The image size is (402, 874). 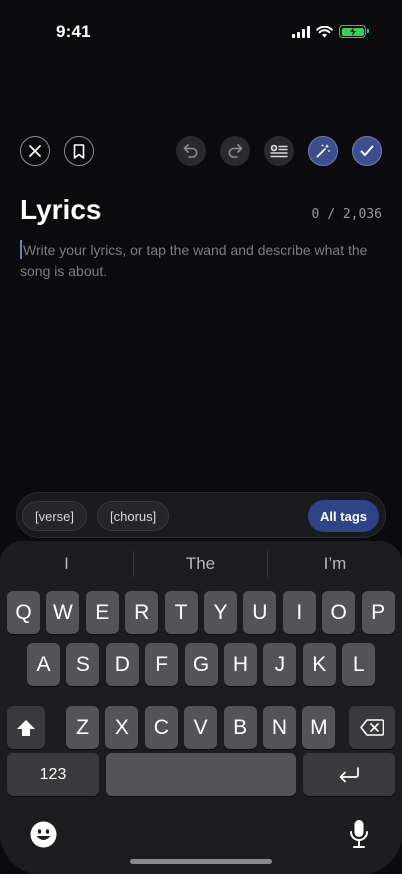 I want to click on editor-toolbar, so click(x=201, y=151).